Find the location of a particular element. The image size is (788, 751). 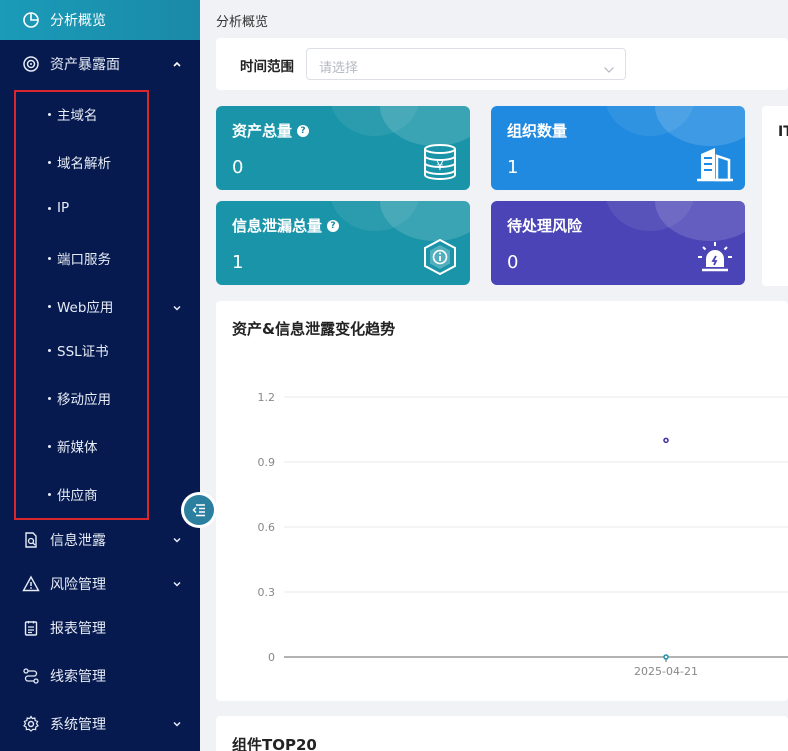

coins-icon: ¥ is located at coordinates (440, 162).